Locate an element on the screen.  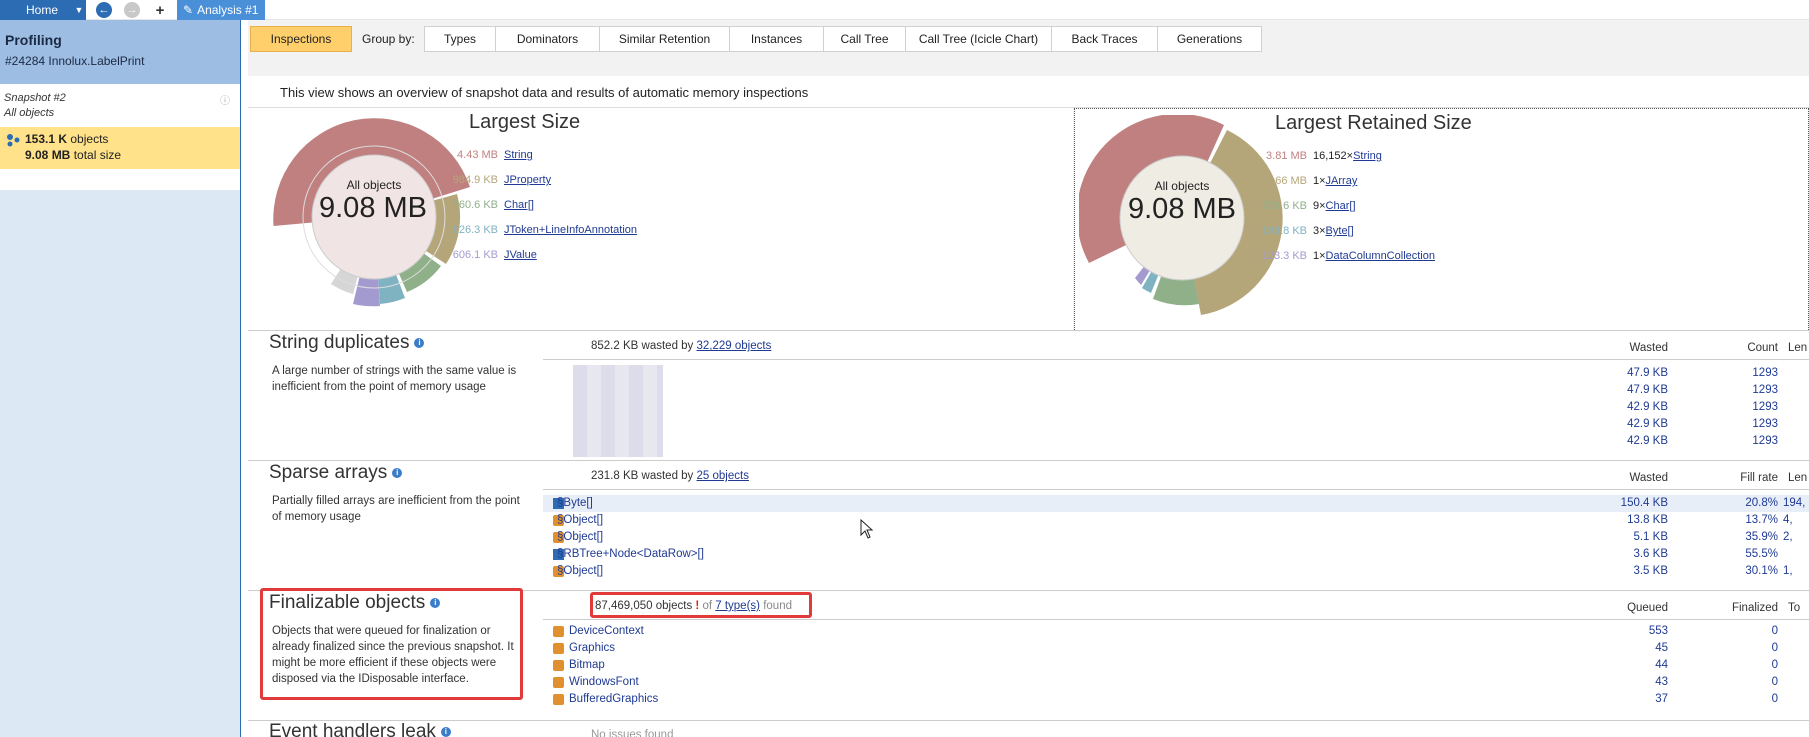
table-row: DeviceContext 553 0 is located at coordinates (1176, 631).